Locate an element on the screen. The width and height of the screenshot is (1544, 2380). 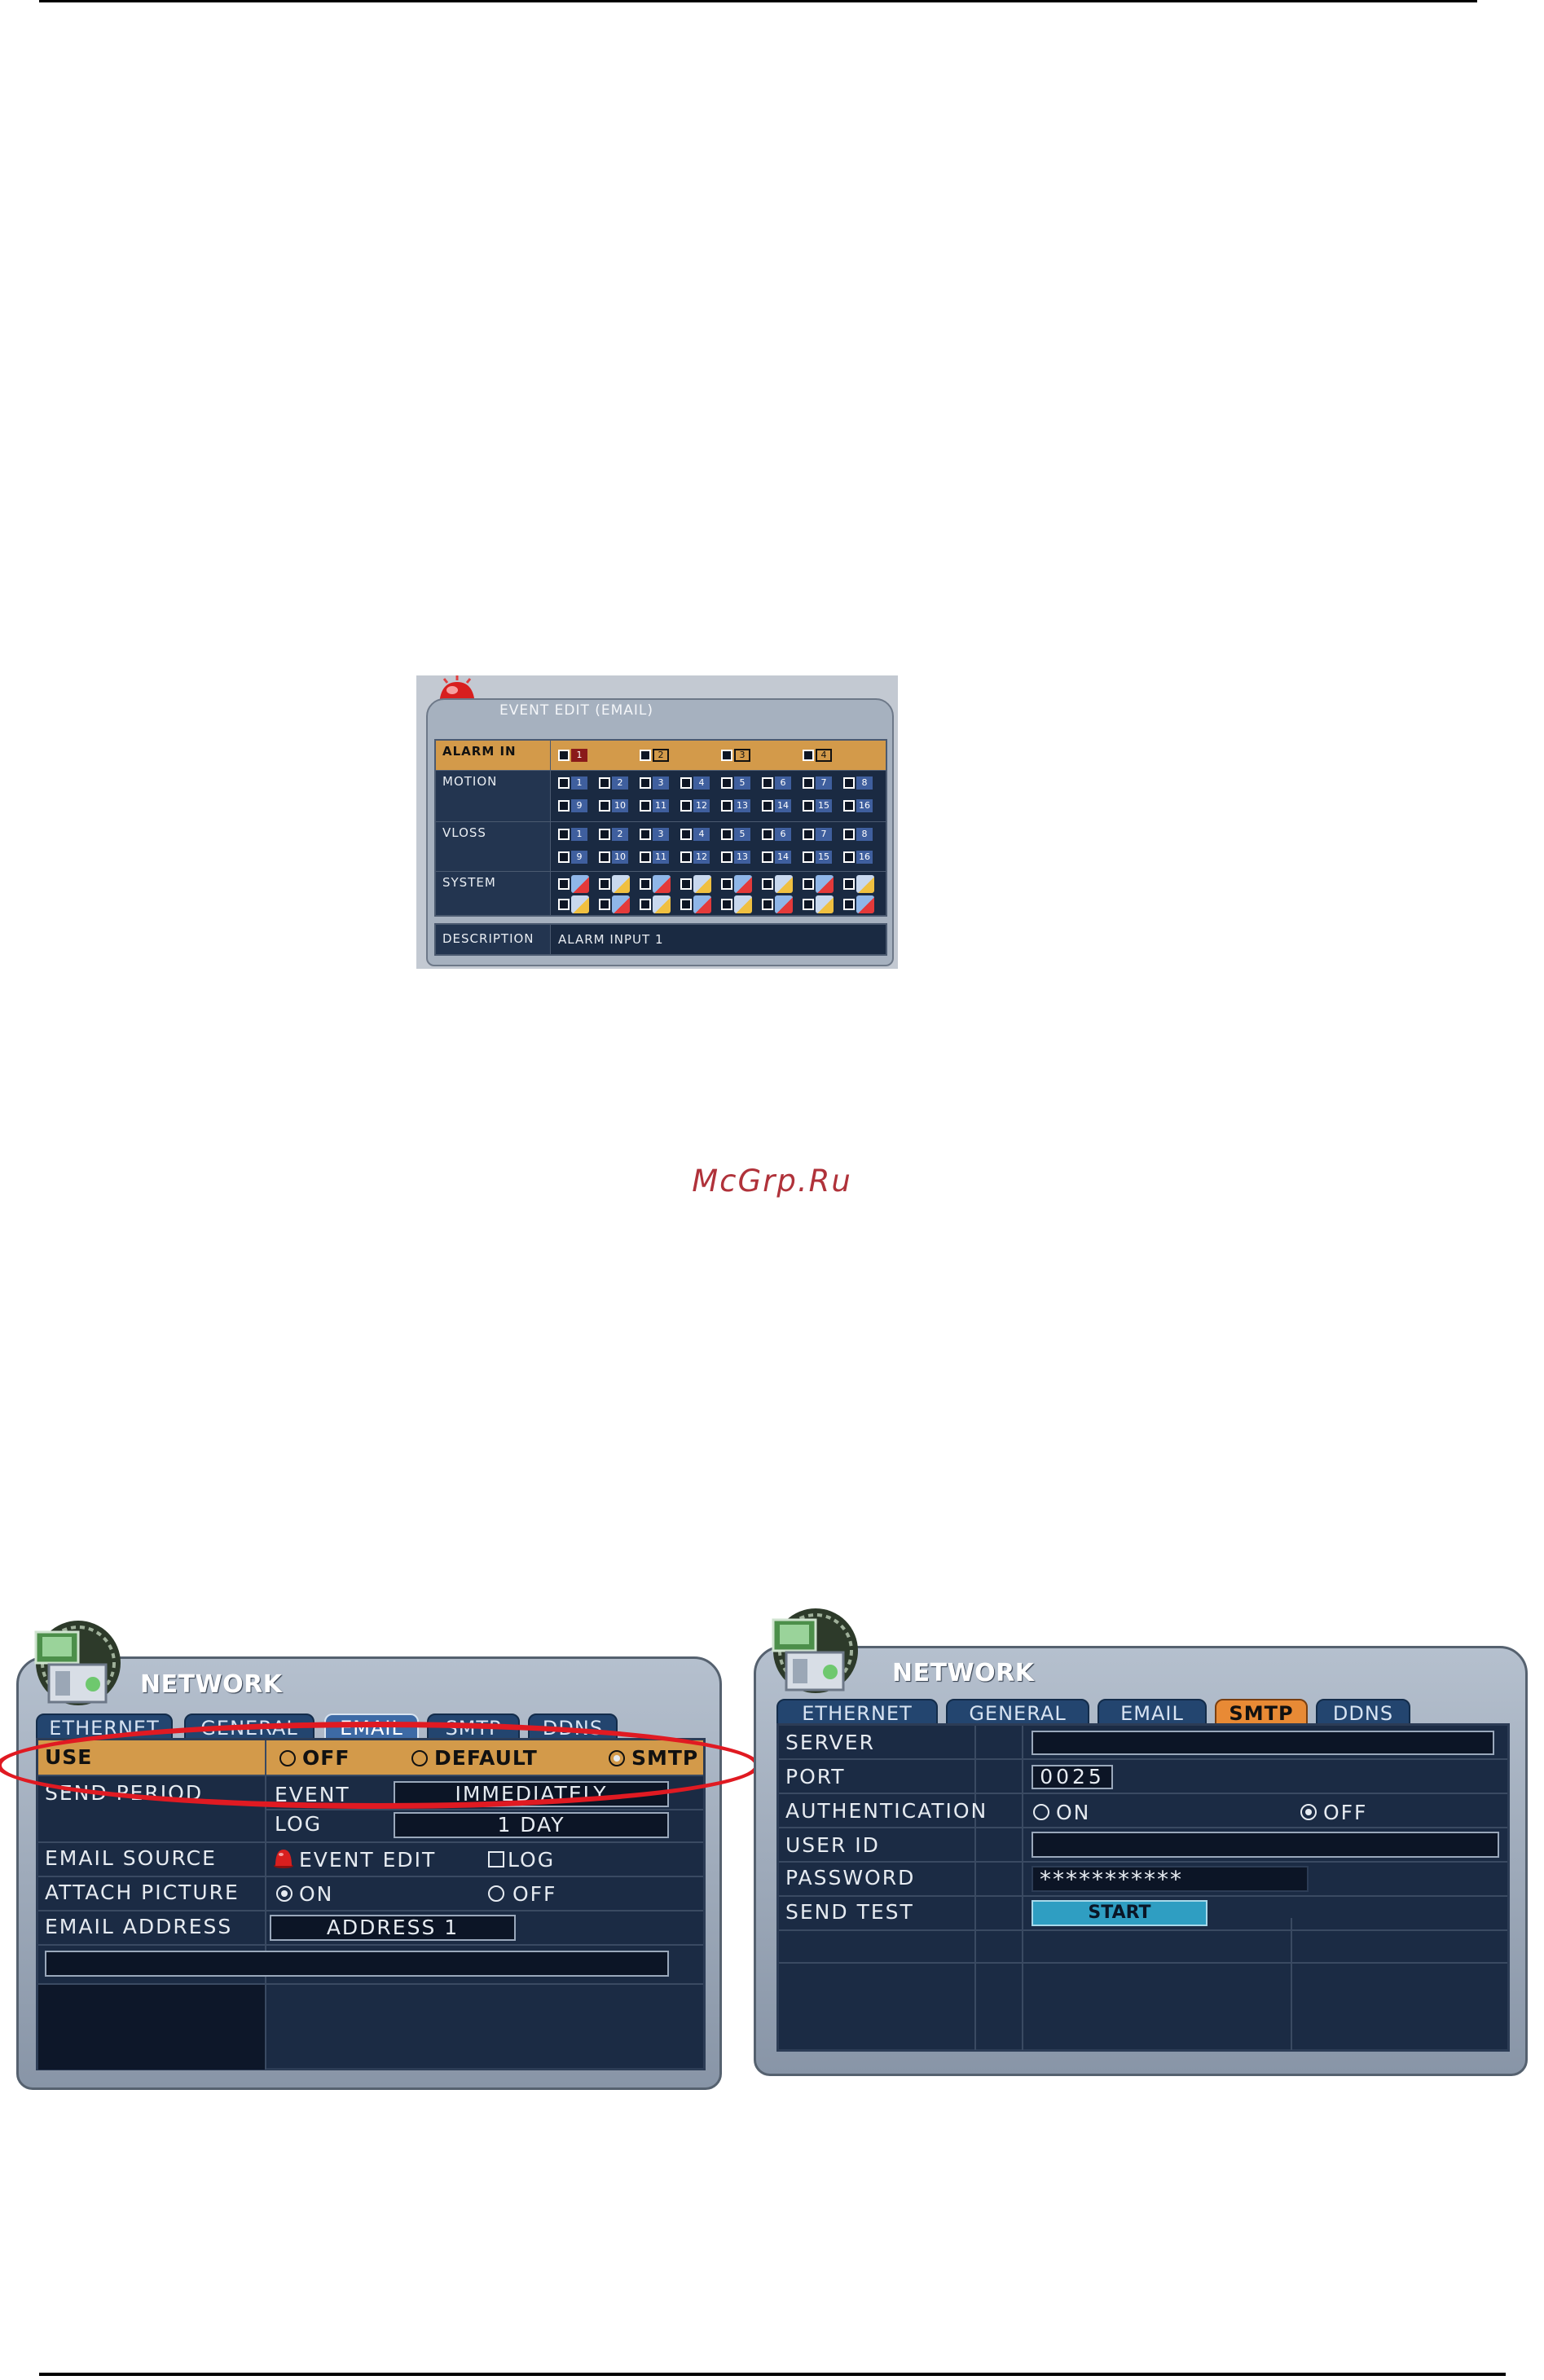
tab-ddns: DDNS is located at coordinates (1363, 1712).